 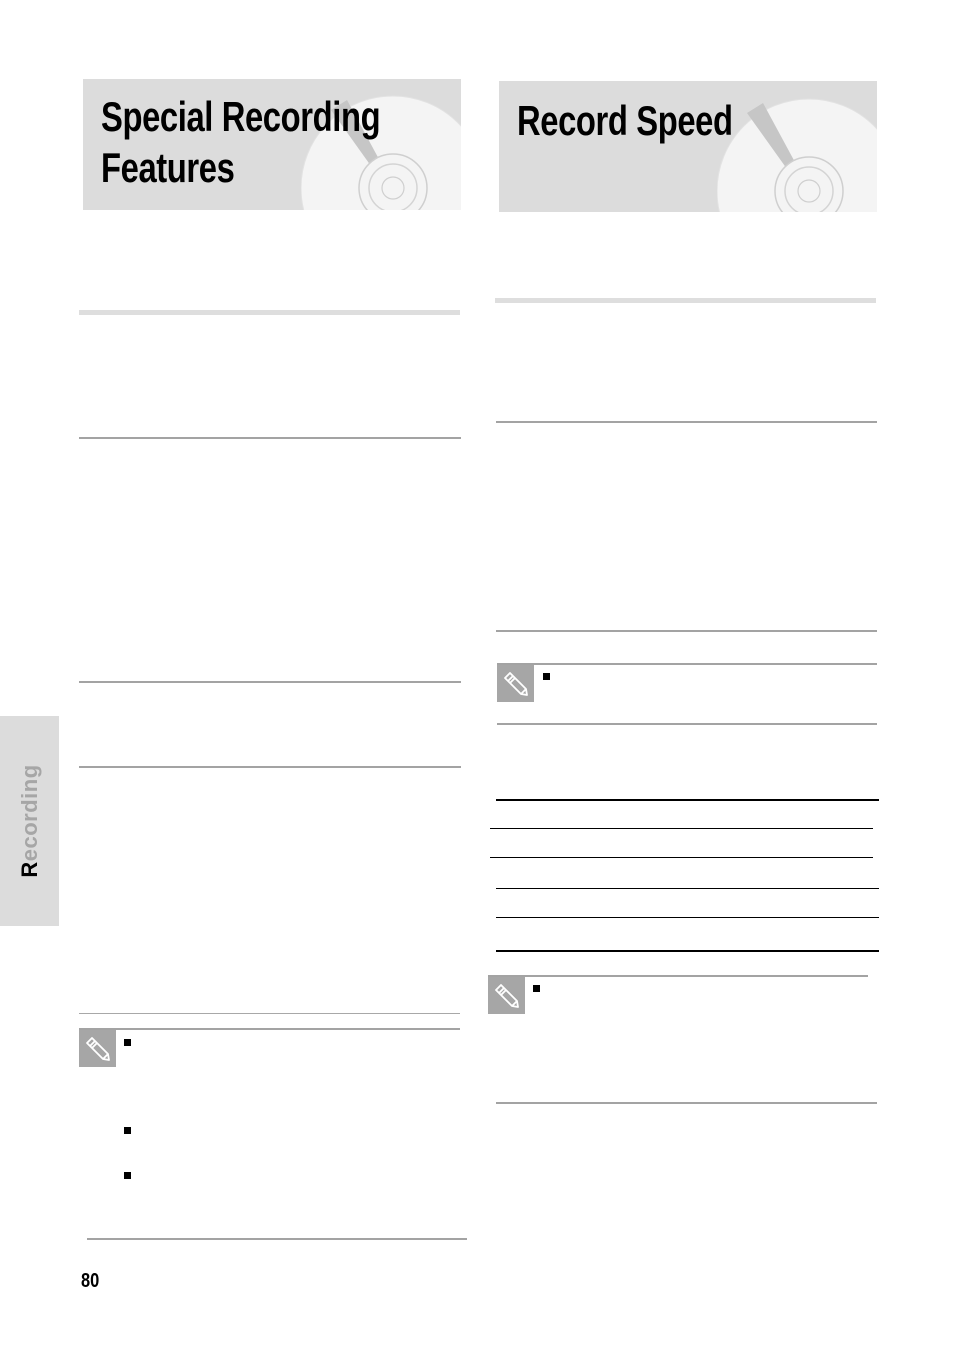 I want to click on title-line-2: Features, so click(x=168, y=167).